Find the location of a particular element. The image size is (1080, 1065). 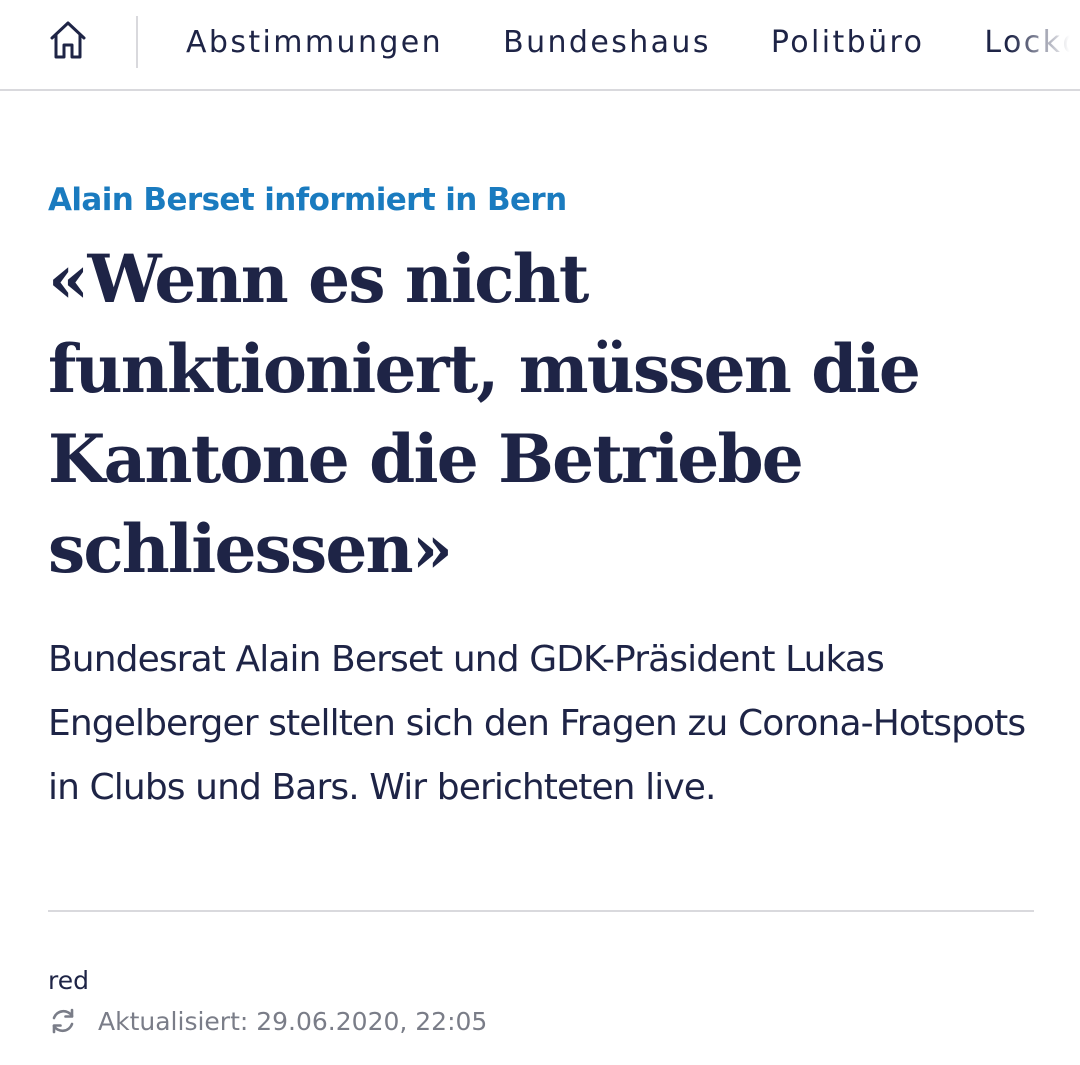

nav-item-politbuero: Politbüro is located at coordinates (848, 43).